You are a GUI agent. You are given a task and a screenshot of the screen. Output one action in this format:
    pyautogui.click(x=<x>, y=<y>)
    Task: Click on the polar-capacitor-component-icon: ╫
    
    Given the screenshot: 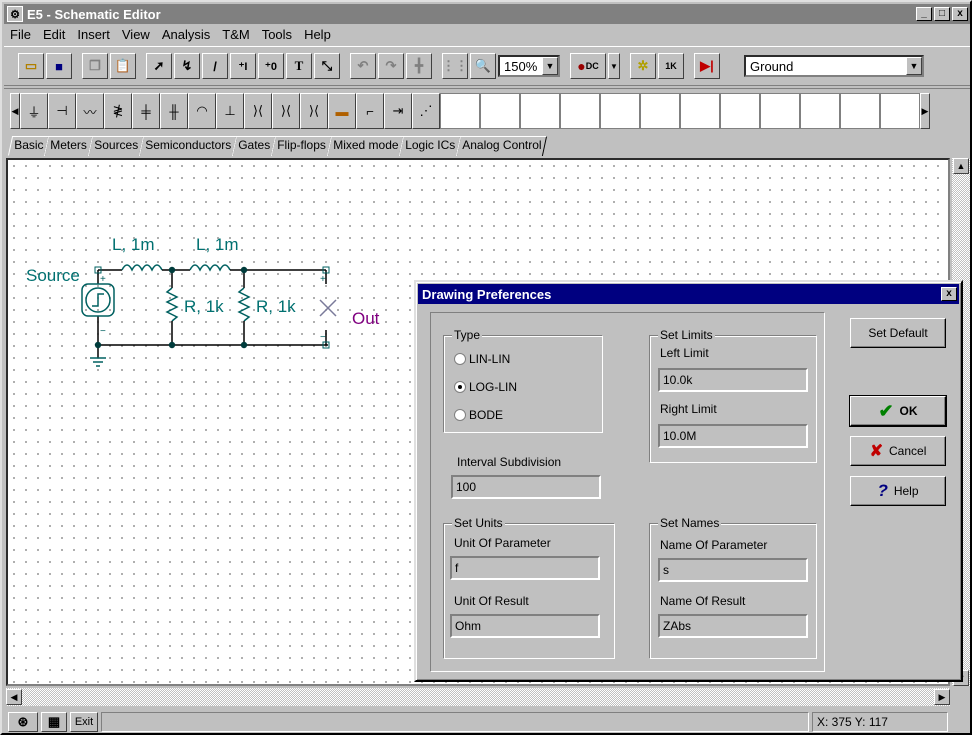 What is the action you would take?
    pyautogui.click(x=174, y=111)
    